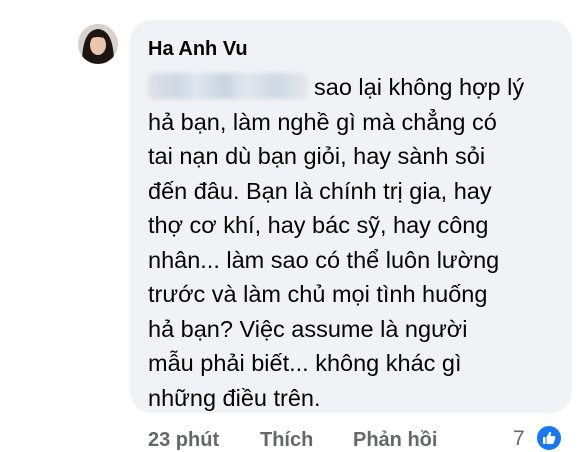 The image size is (580, 452). Describe the element at coordinates (549, 438) in the screenshot. I see `like-icon` at that location.